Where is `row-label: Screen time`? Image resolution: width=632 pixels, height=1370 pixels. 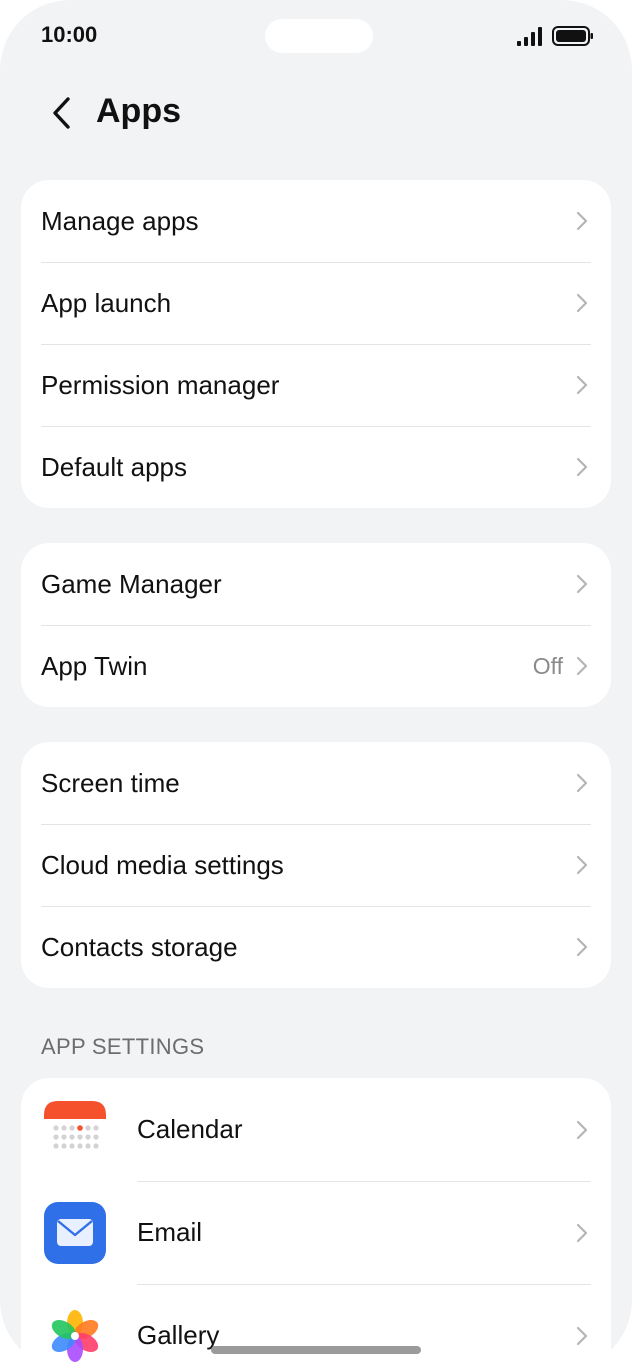 row-label: Screen time is located at coordinates (110, 782).